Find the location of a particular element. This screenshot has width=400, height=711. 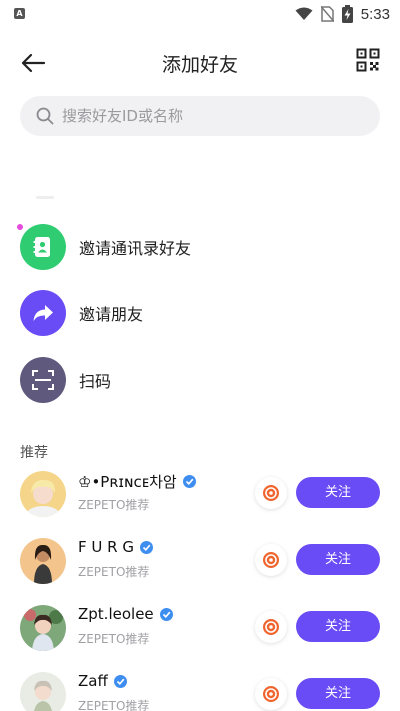

search-bar is located at coordinates (200, 116).